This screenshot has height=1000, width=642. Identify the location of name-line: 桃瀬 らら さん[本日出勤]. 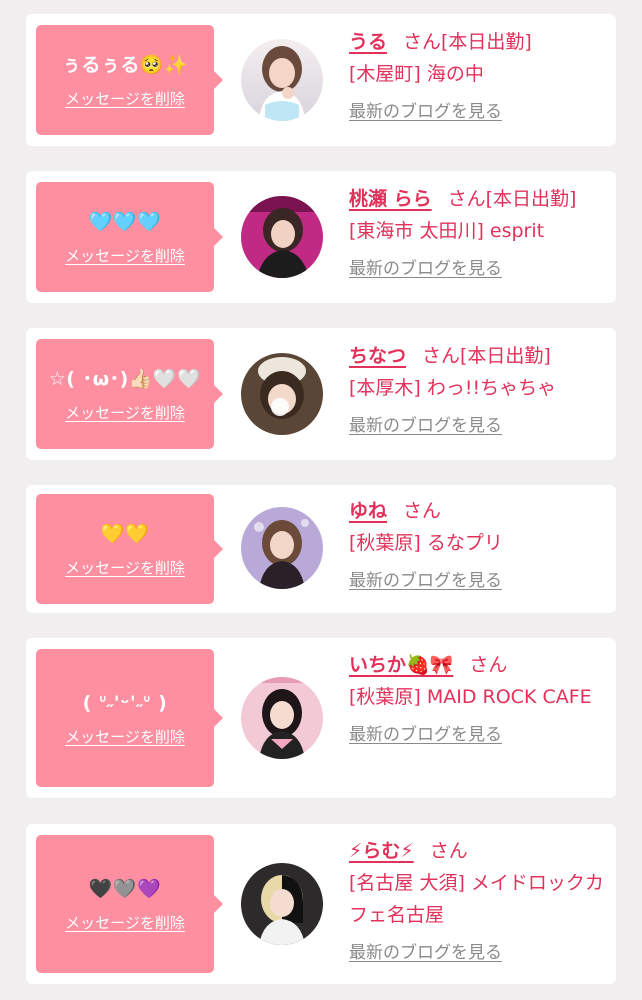
(477, 199).